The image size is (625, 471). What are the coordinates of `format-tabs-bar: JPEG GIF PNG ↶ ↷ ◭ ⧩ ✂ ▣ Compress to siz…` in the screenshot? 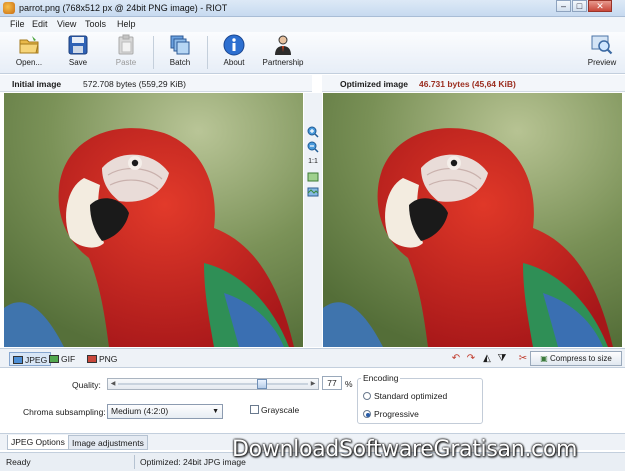 It's located at (312, 358).